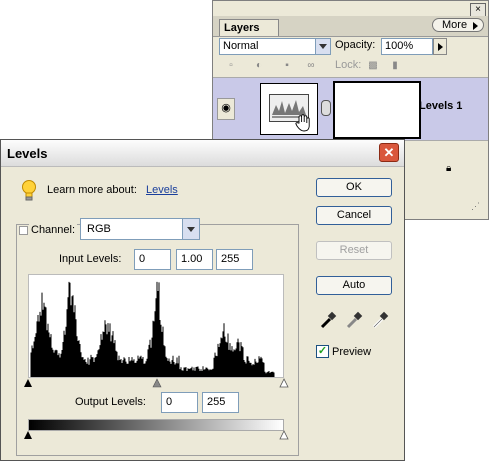  What do you see at coordinates (140, 229) in the screenshot?
I see `channel-select: RGB` at bounding box center [140, 229].